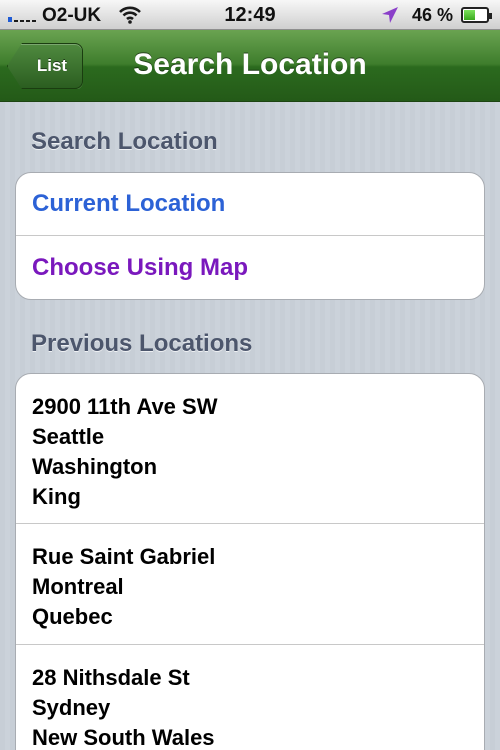 The height and width of the screenshot is (750, 500). What do you see at coordinates (124, 556) in the screenshot?
I see `location-line: Rue Saint Gabriel` at bounding box center [124, 556].